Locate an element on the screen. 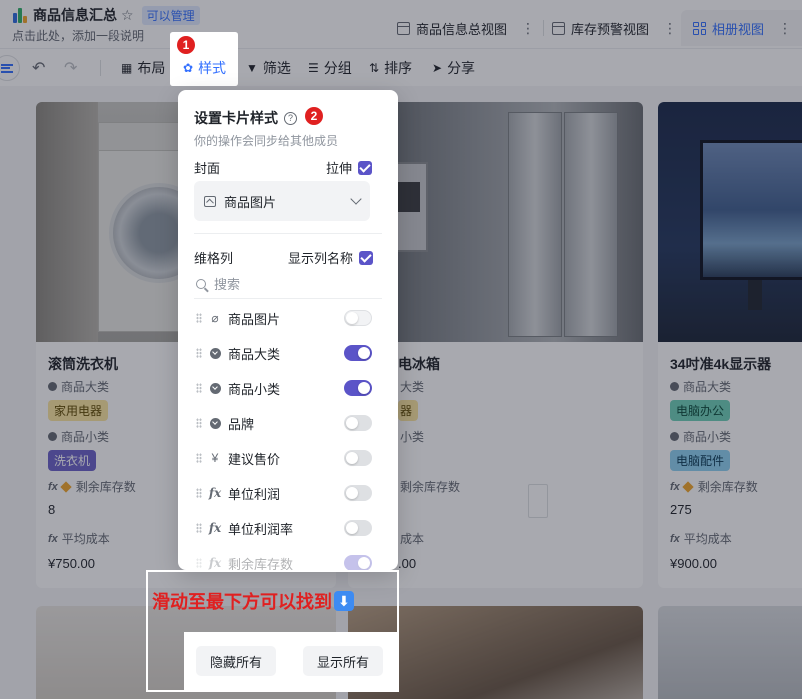 This screenshot has width=802, height=699. tab-gallery-view: 相册视图 ⋮ is located at coordinates (741, 28).